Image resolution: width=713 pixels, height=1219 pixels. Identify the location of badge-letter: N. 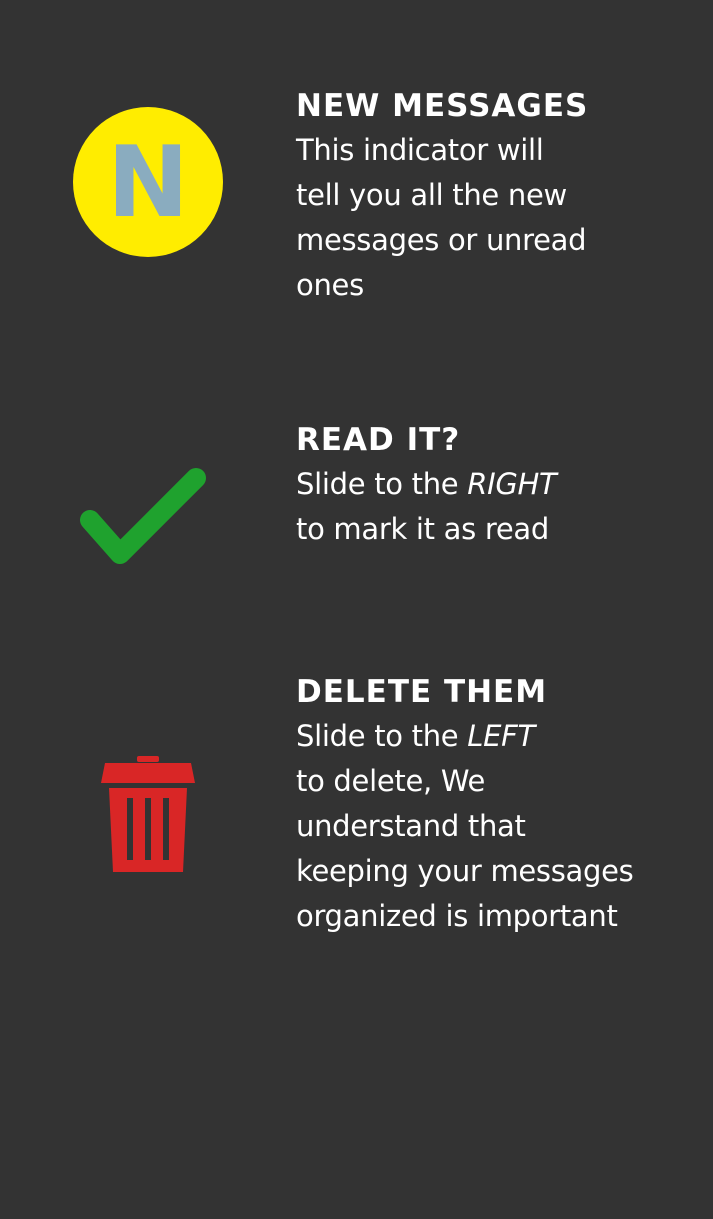
(148, 183).